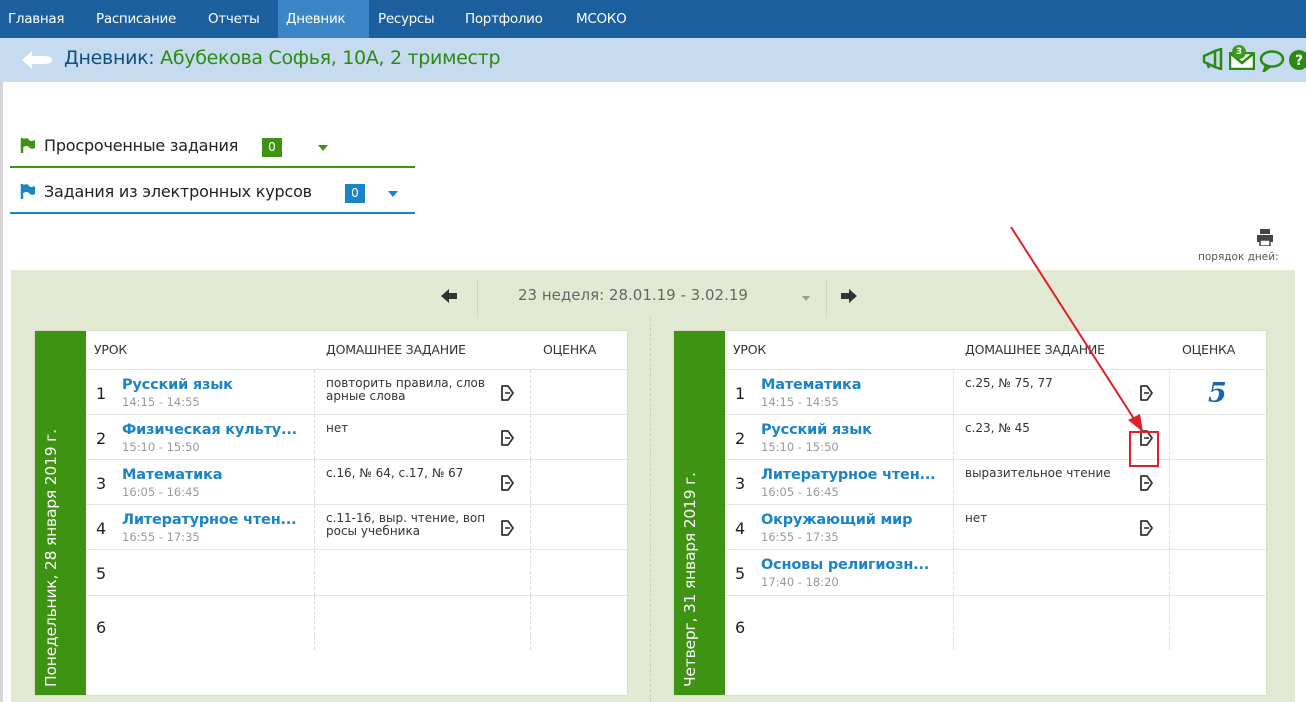  What do you see at coordinates (136, 19) in the screenshot?
I see `nav-item-schedule: Расписание` at bounding box center [136, 19].